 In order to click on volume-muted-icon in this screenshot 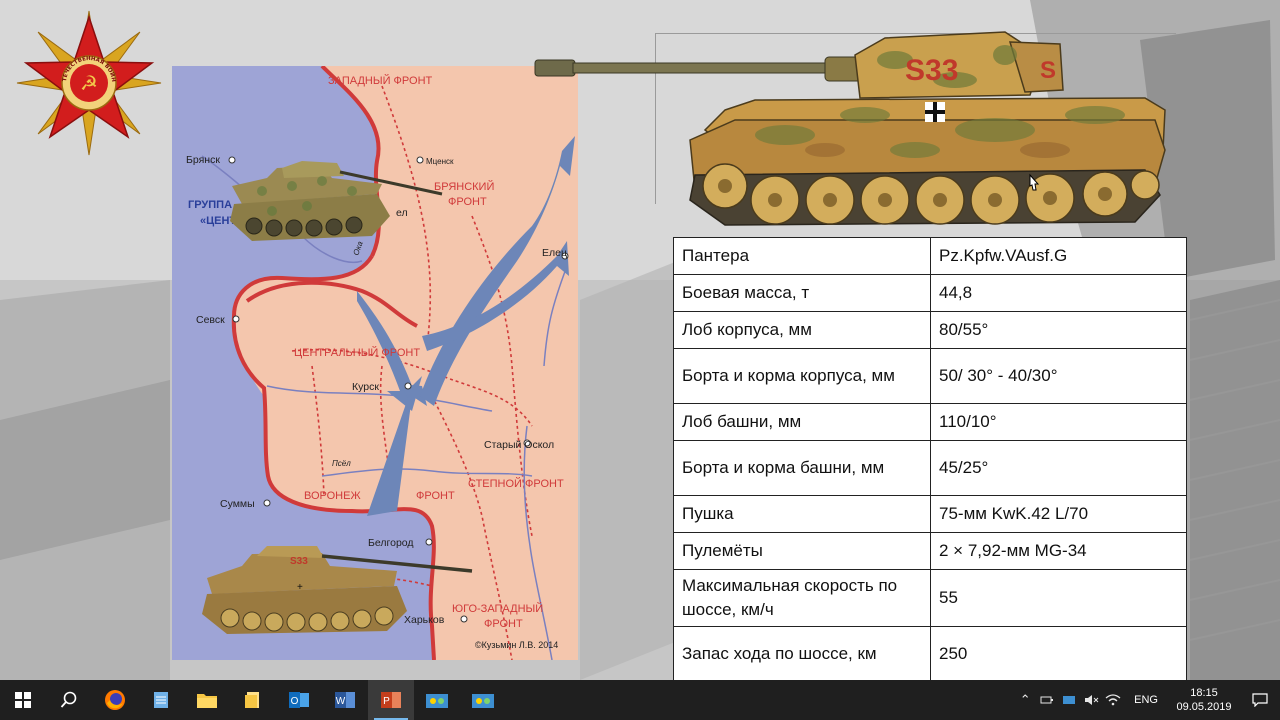, I will do `click(1092, 700)`.